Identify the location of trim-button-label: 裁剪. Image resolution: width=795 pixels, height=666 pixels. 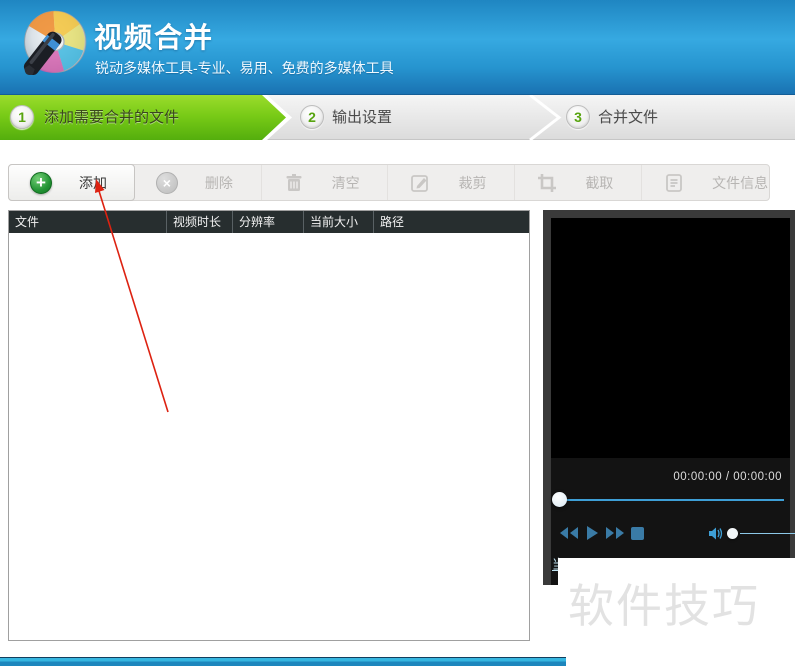
(472, 182).